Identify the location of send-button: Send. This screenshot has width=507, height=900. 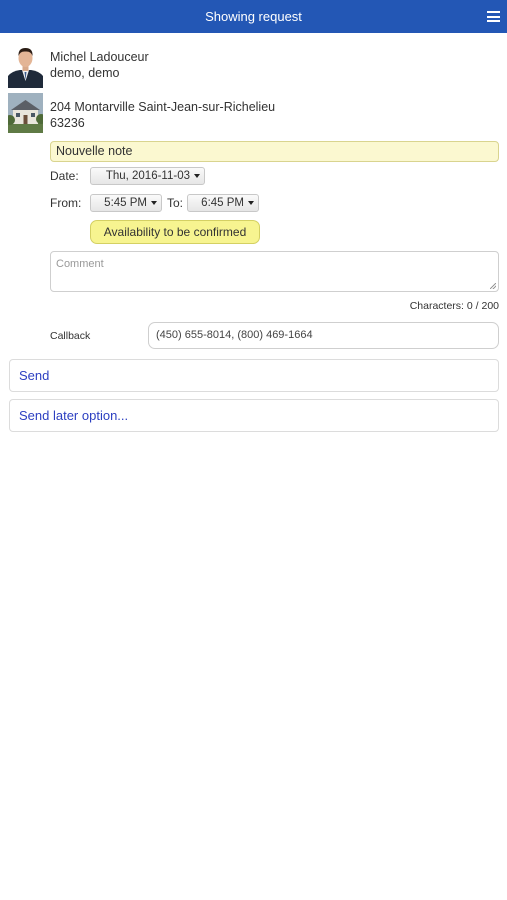
(254, 375).